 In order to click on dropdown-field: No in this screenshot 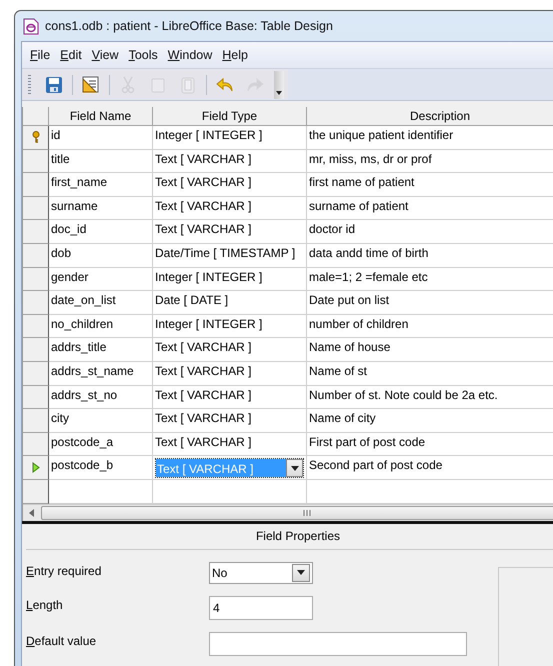, I will do `click(261, 573)`.